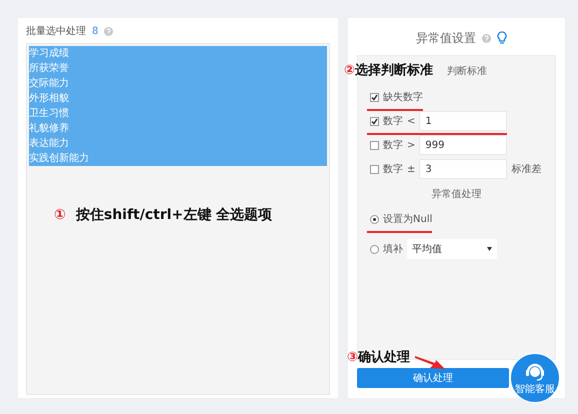  I want to click on lightbulb-icon, so click(502, 38).